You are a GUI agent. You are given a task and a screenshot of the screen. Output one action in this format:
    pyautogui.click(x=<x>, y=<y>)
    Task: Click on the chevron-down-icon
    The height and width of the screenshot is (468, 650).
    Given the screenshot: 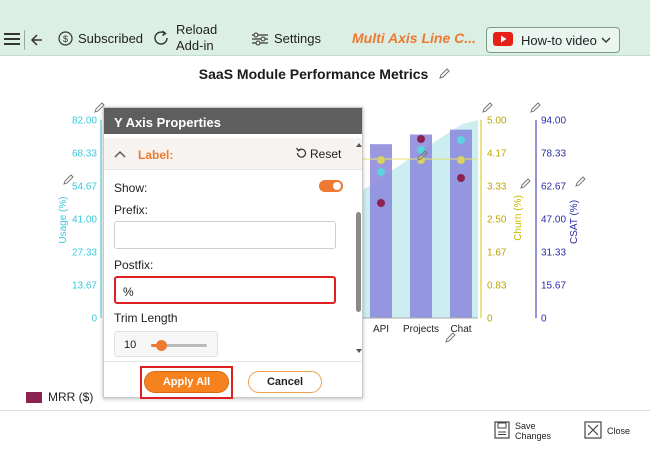 What is the action you would take?
    pyautogui.click(x=606, y=41)
    